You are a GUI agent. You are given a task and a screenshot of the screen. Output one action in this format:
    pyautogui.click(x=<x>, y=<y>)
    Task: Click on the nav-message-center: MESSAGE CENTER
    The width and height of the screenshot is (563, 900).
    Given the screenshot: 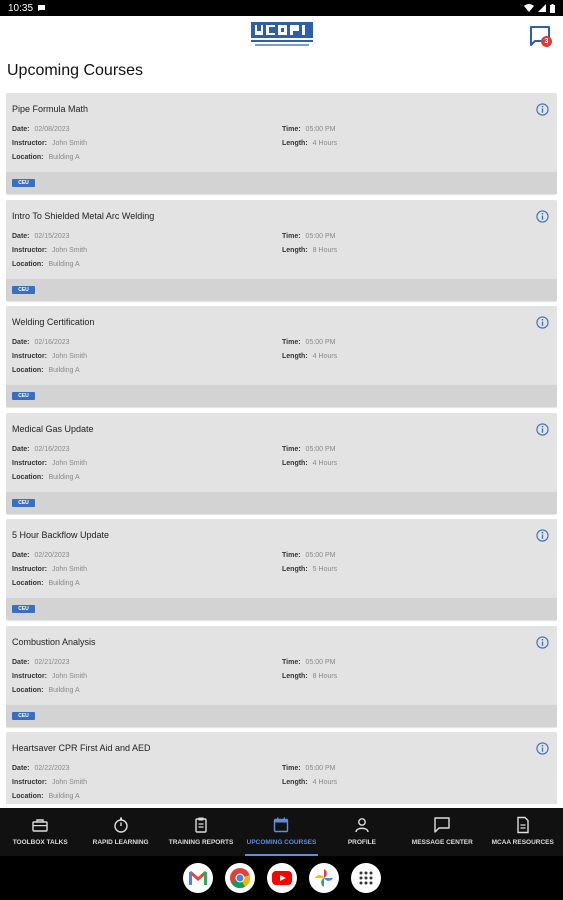 What is the action you would take?
    pyautogui.click(x=442, y=832)
    